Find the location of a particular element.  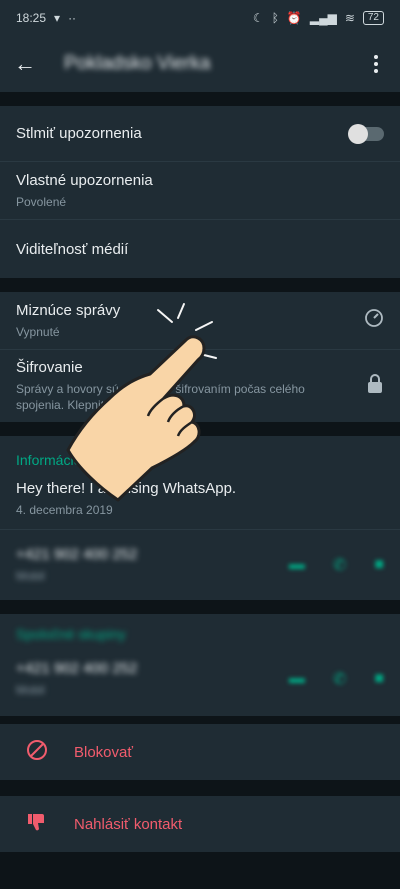

video-icon: ■ is located at coordinates (379, 565).